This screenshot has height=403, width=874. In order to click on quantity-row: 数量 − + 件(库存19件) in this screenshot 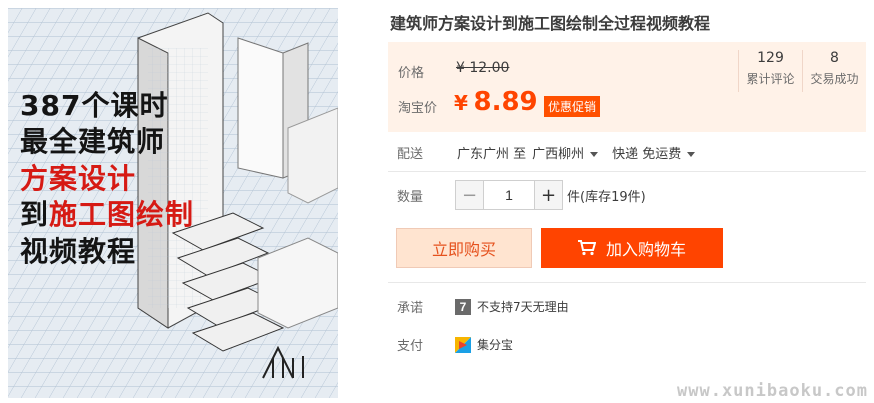, I will do `click(521, 195)`.